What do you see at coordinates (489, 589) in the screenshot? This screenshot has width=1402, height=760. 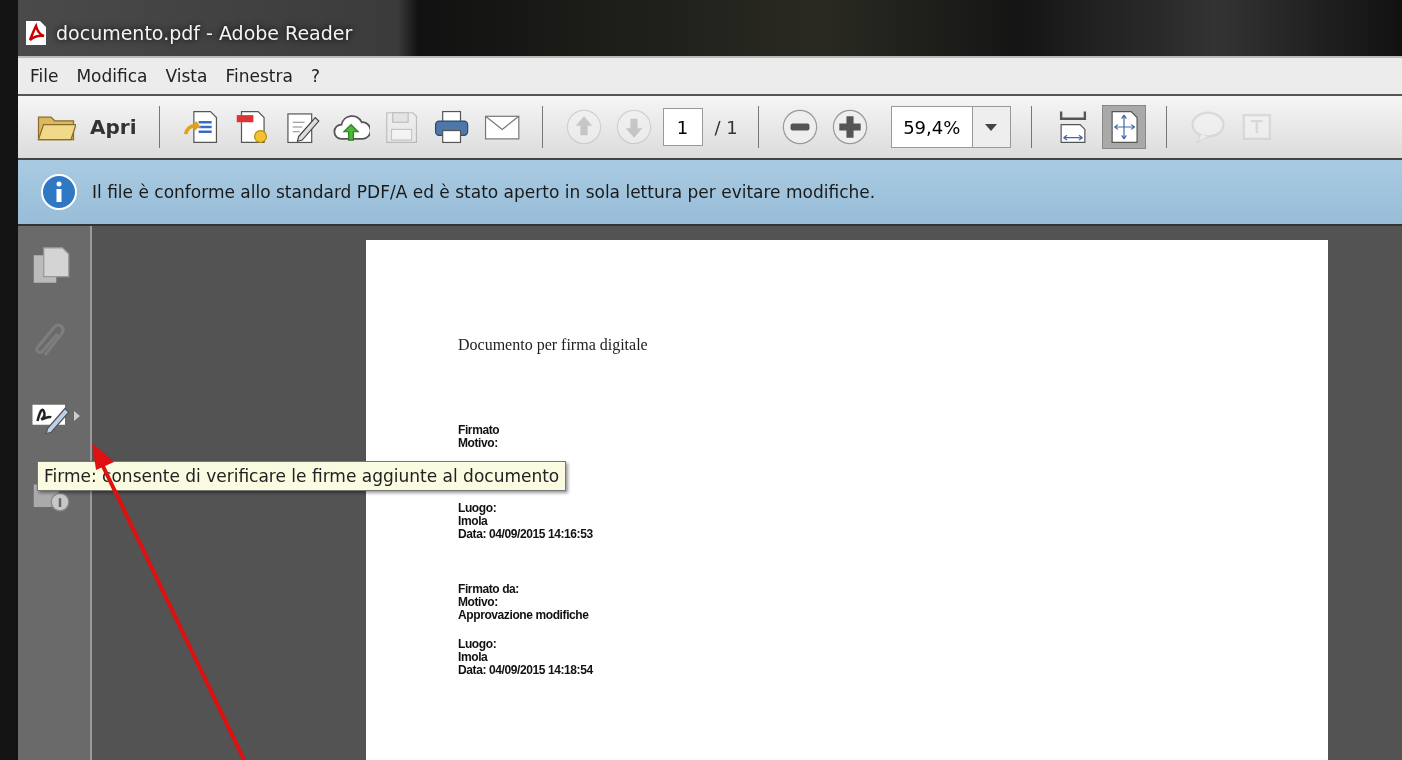 I see `signature-line: Firmato da:` at bounding box center [489, 589].